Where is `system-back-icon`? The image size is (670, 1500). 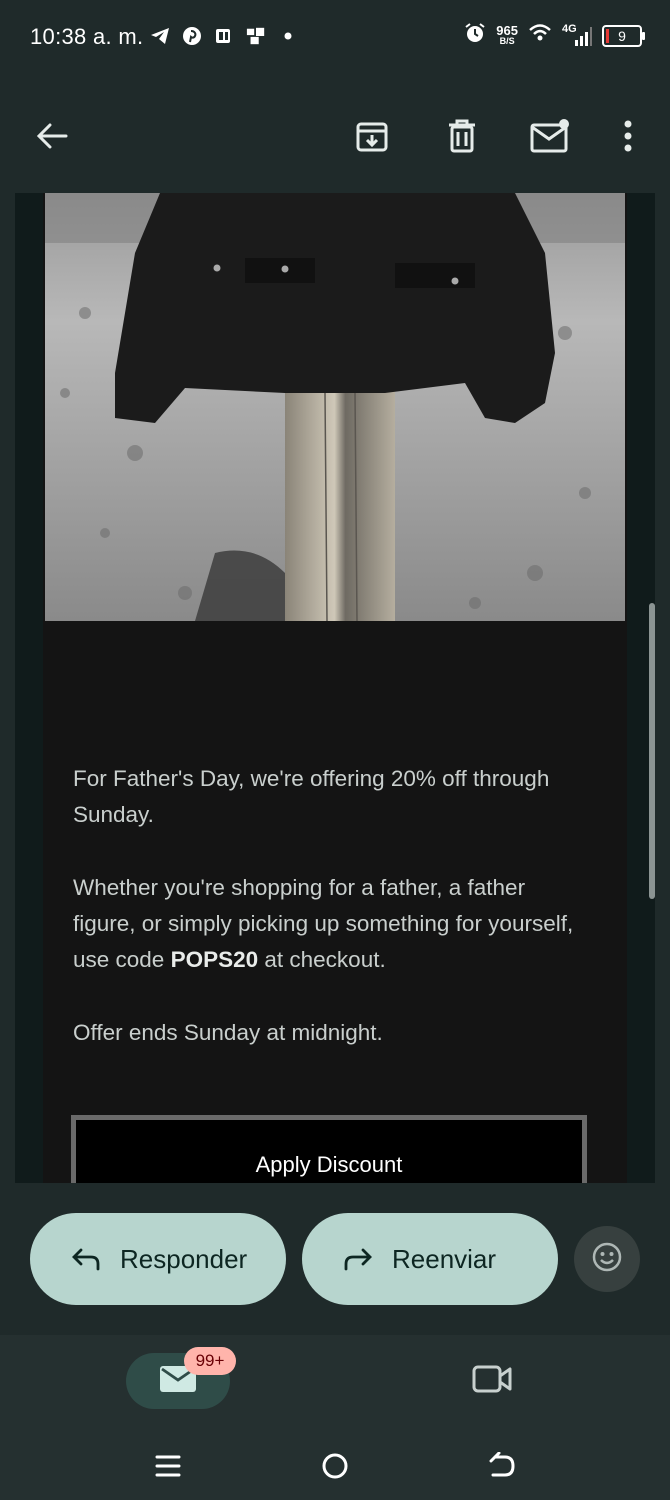
system-back-icon is located at coordinates (502, 1466).